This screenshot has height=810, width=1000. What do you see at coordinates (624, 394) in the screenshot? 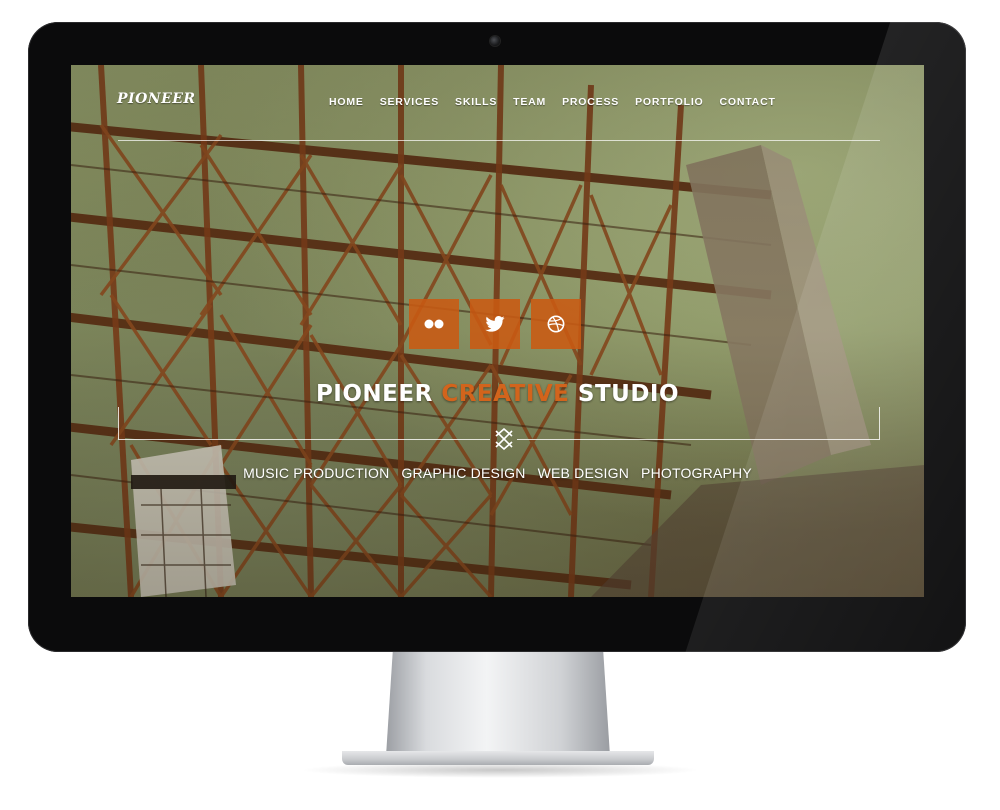
I see `headline-part-3: STUDIO` at bounding box center [624, 394].